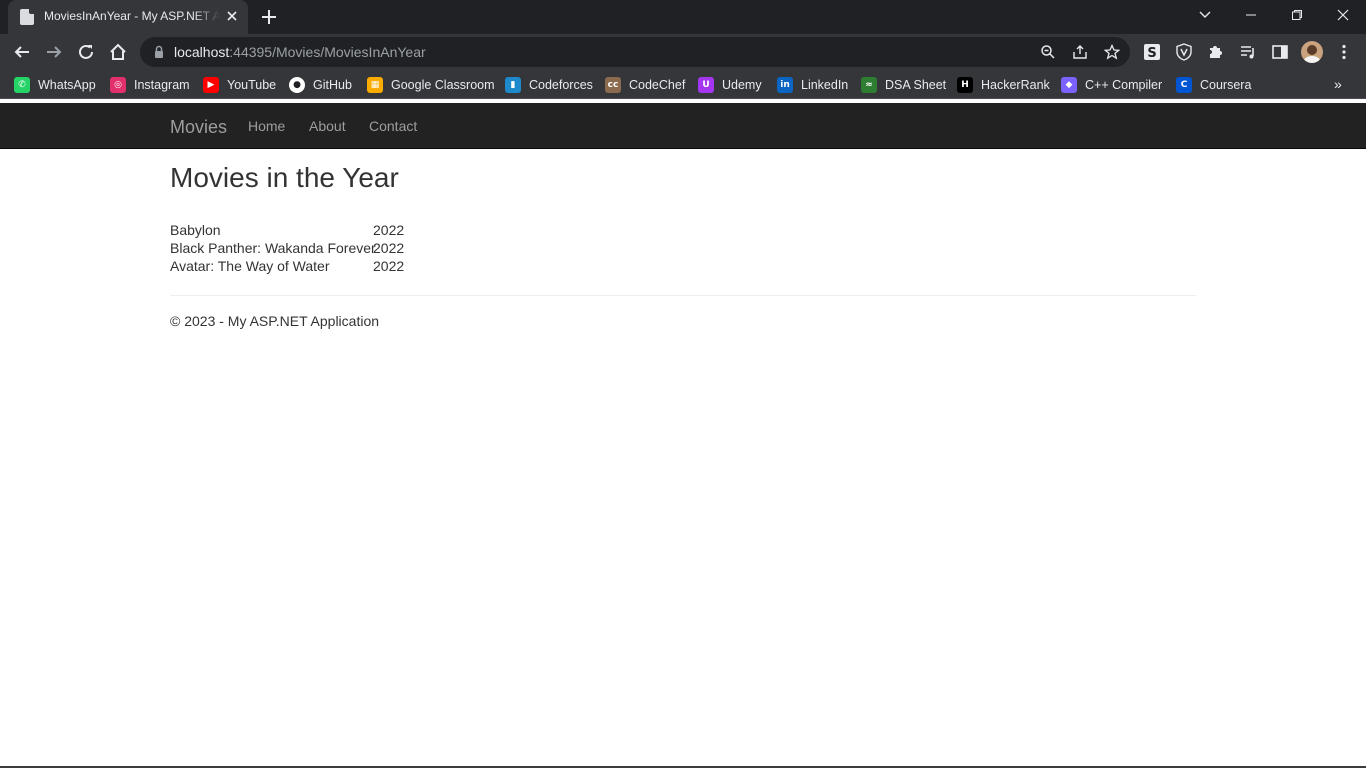  I want to click on bookmark-label: LinkedIn, so click(825, 85).